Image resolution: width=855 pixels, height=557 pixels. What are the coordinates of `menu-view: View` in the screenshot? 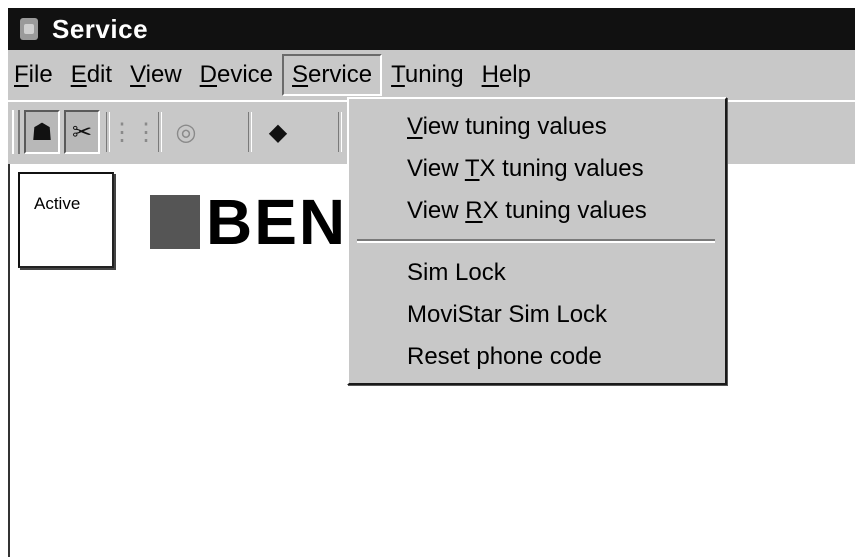 It's located at (156, 75).